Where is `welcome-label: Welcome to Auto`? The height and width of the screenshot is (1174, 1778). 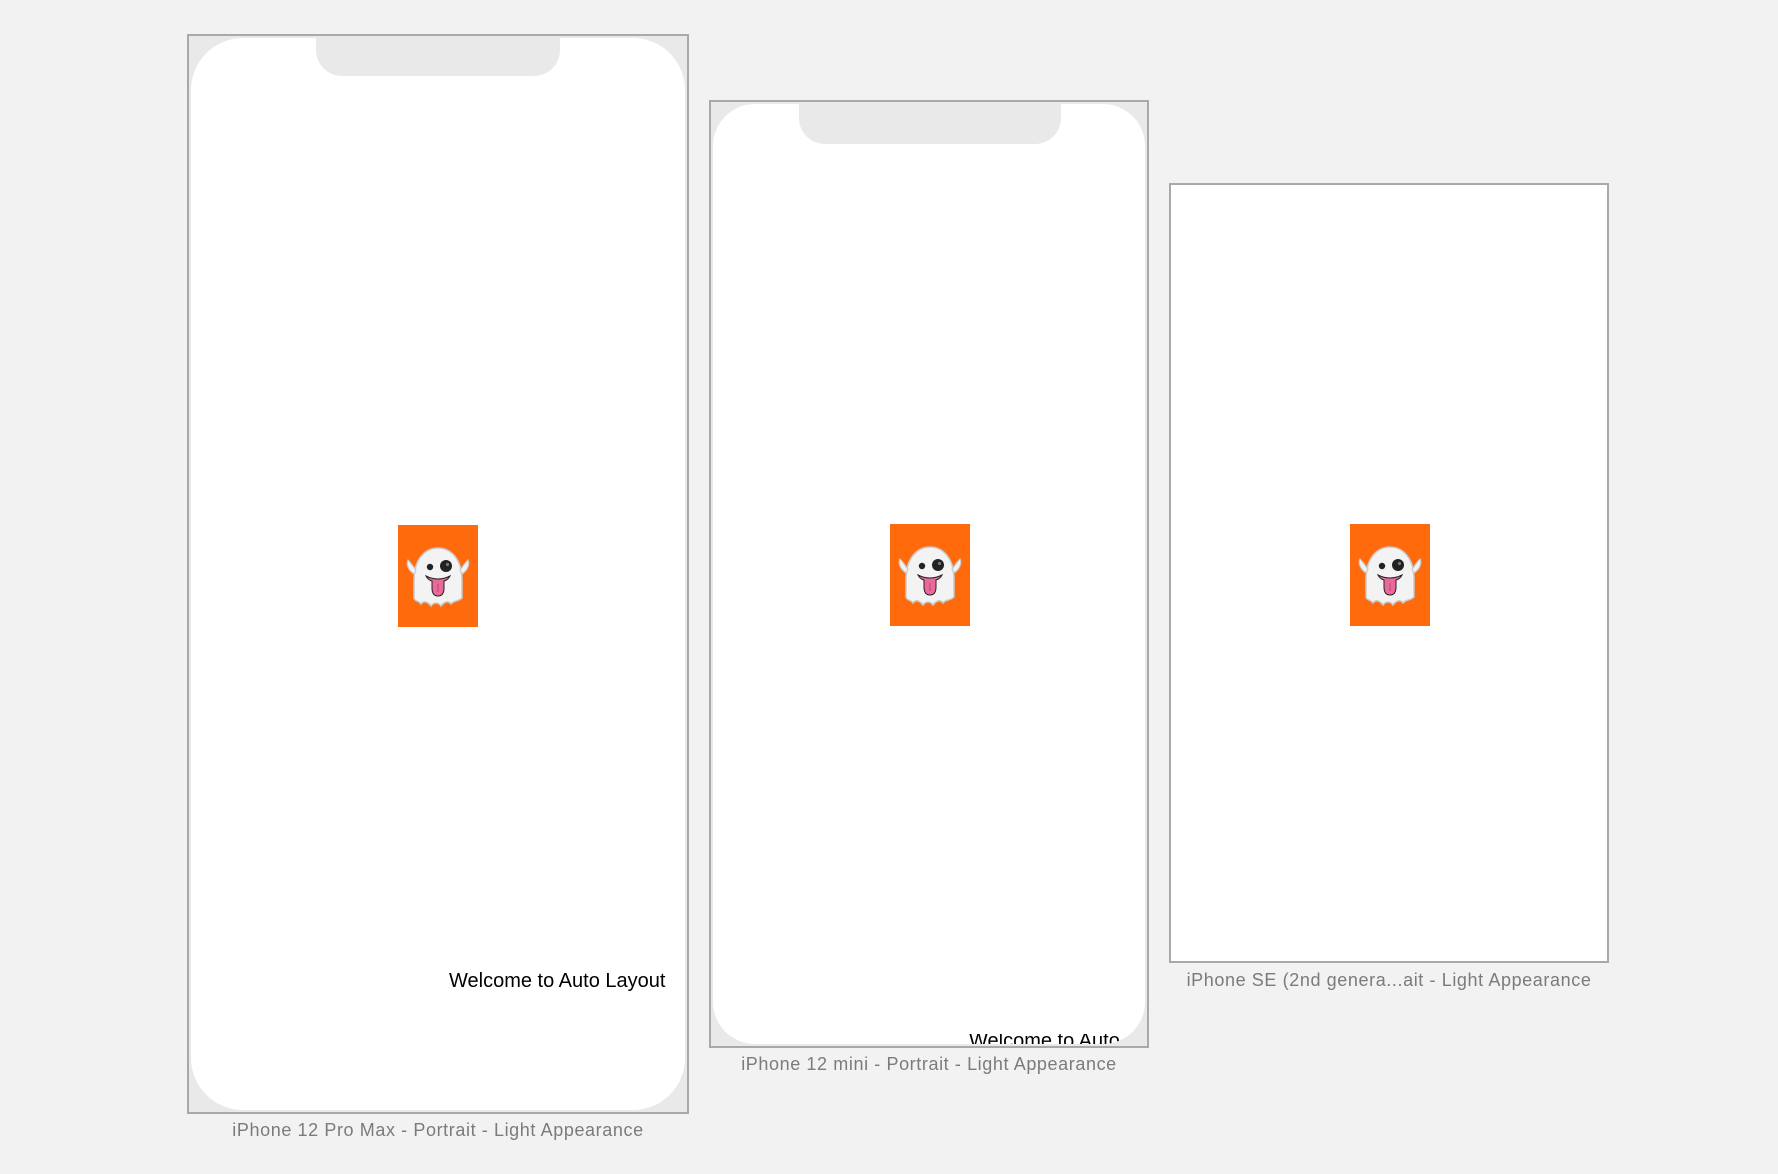
welcome-label: Welcome to Auto is located at coordinates (1044, 1039).